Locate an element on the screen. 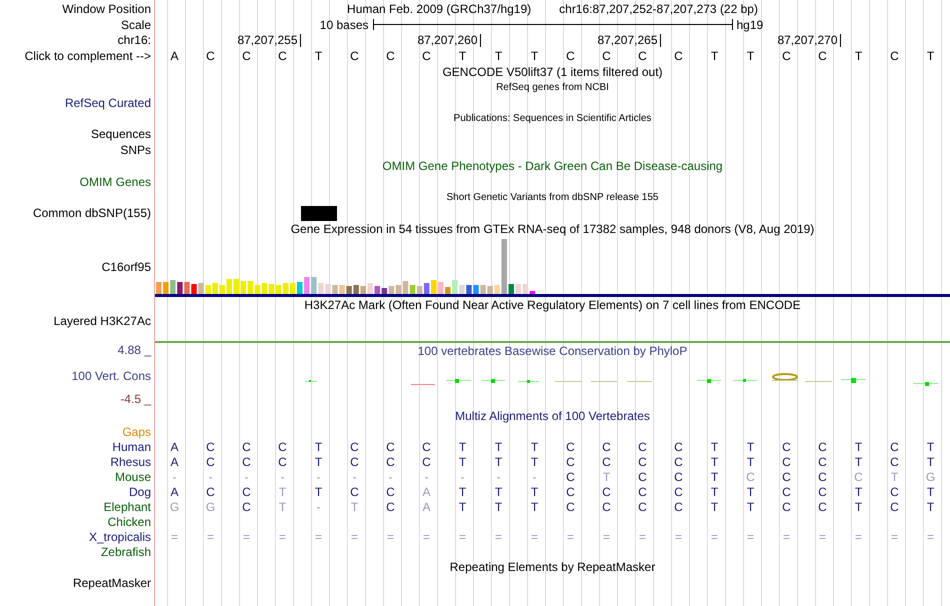 The width and height of the screenshot is (950, 606). track-title: Publications: Sequences in Scientific Articles is located at coordinates (553, 118).